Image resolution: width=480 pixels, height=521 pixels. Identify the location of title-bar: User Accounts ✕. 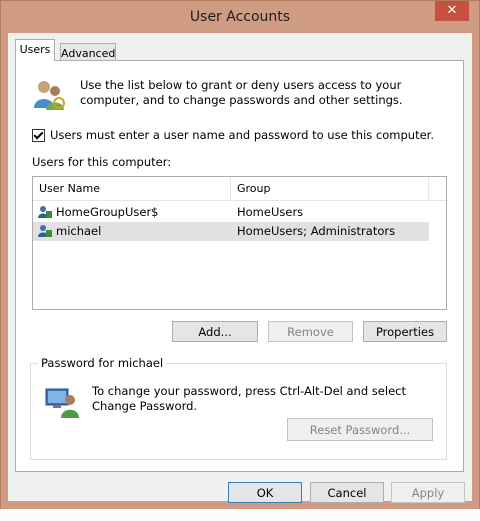
(240, 17).